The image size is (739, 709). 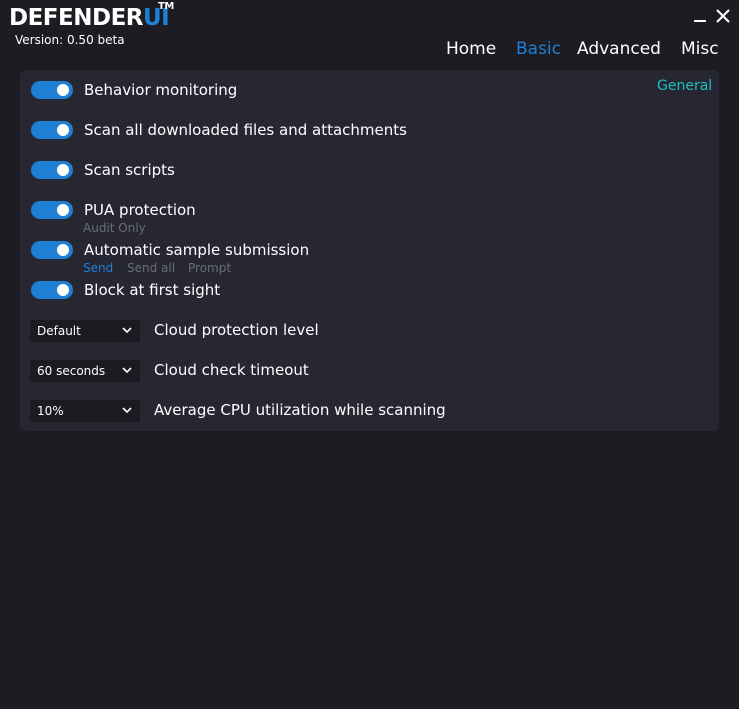 What do you see at coordinates (685, 86) in the screenshot?
I see `section-label-general: General` at bounding box center [685, 86].